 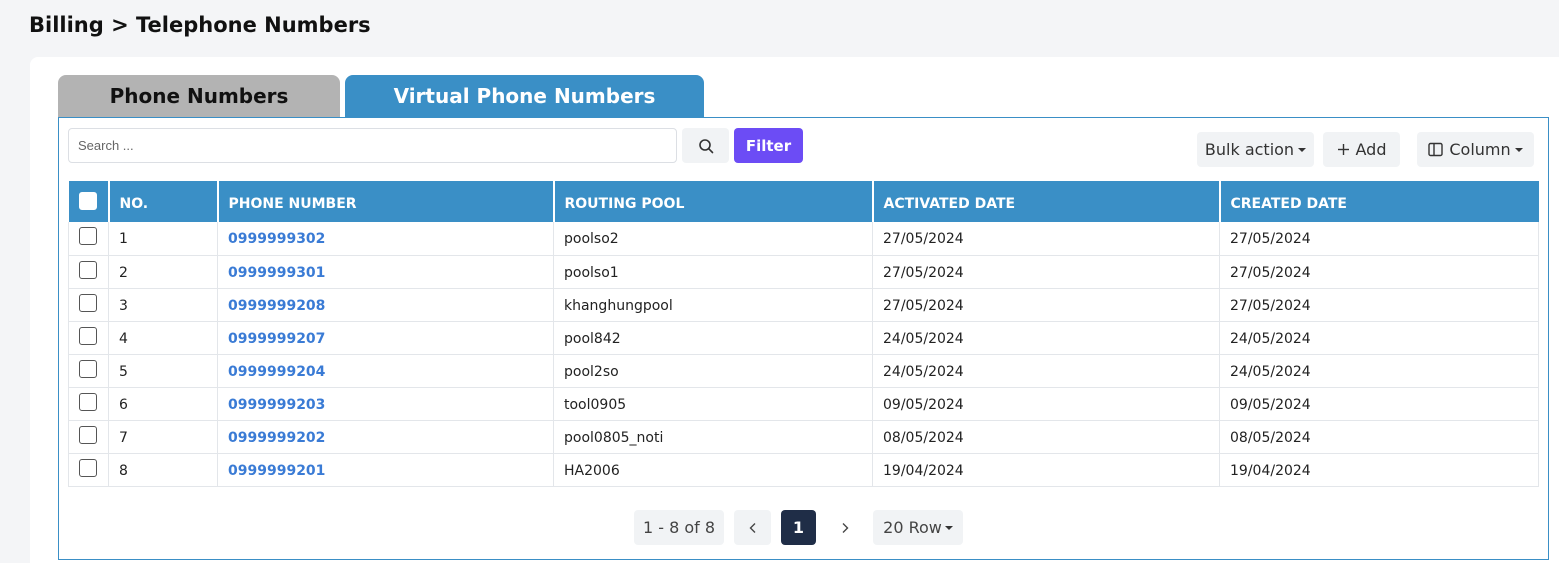 I want to click on rows-per-page-label: 20 Row, so click(x=912, y=527).